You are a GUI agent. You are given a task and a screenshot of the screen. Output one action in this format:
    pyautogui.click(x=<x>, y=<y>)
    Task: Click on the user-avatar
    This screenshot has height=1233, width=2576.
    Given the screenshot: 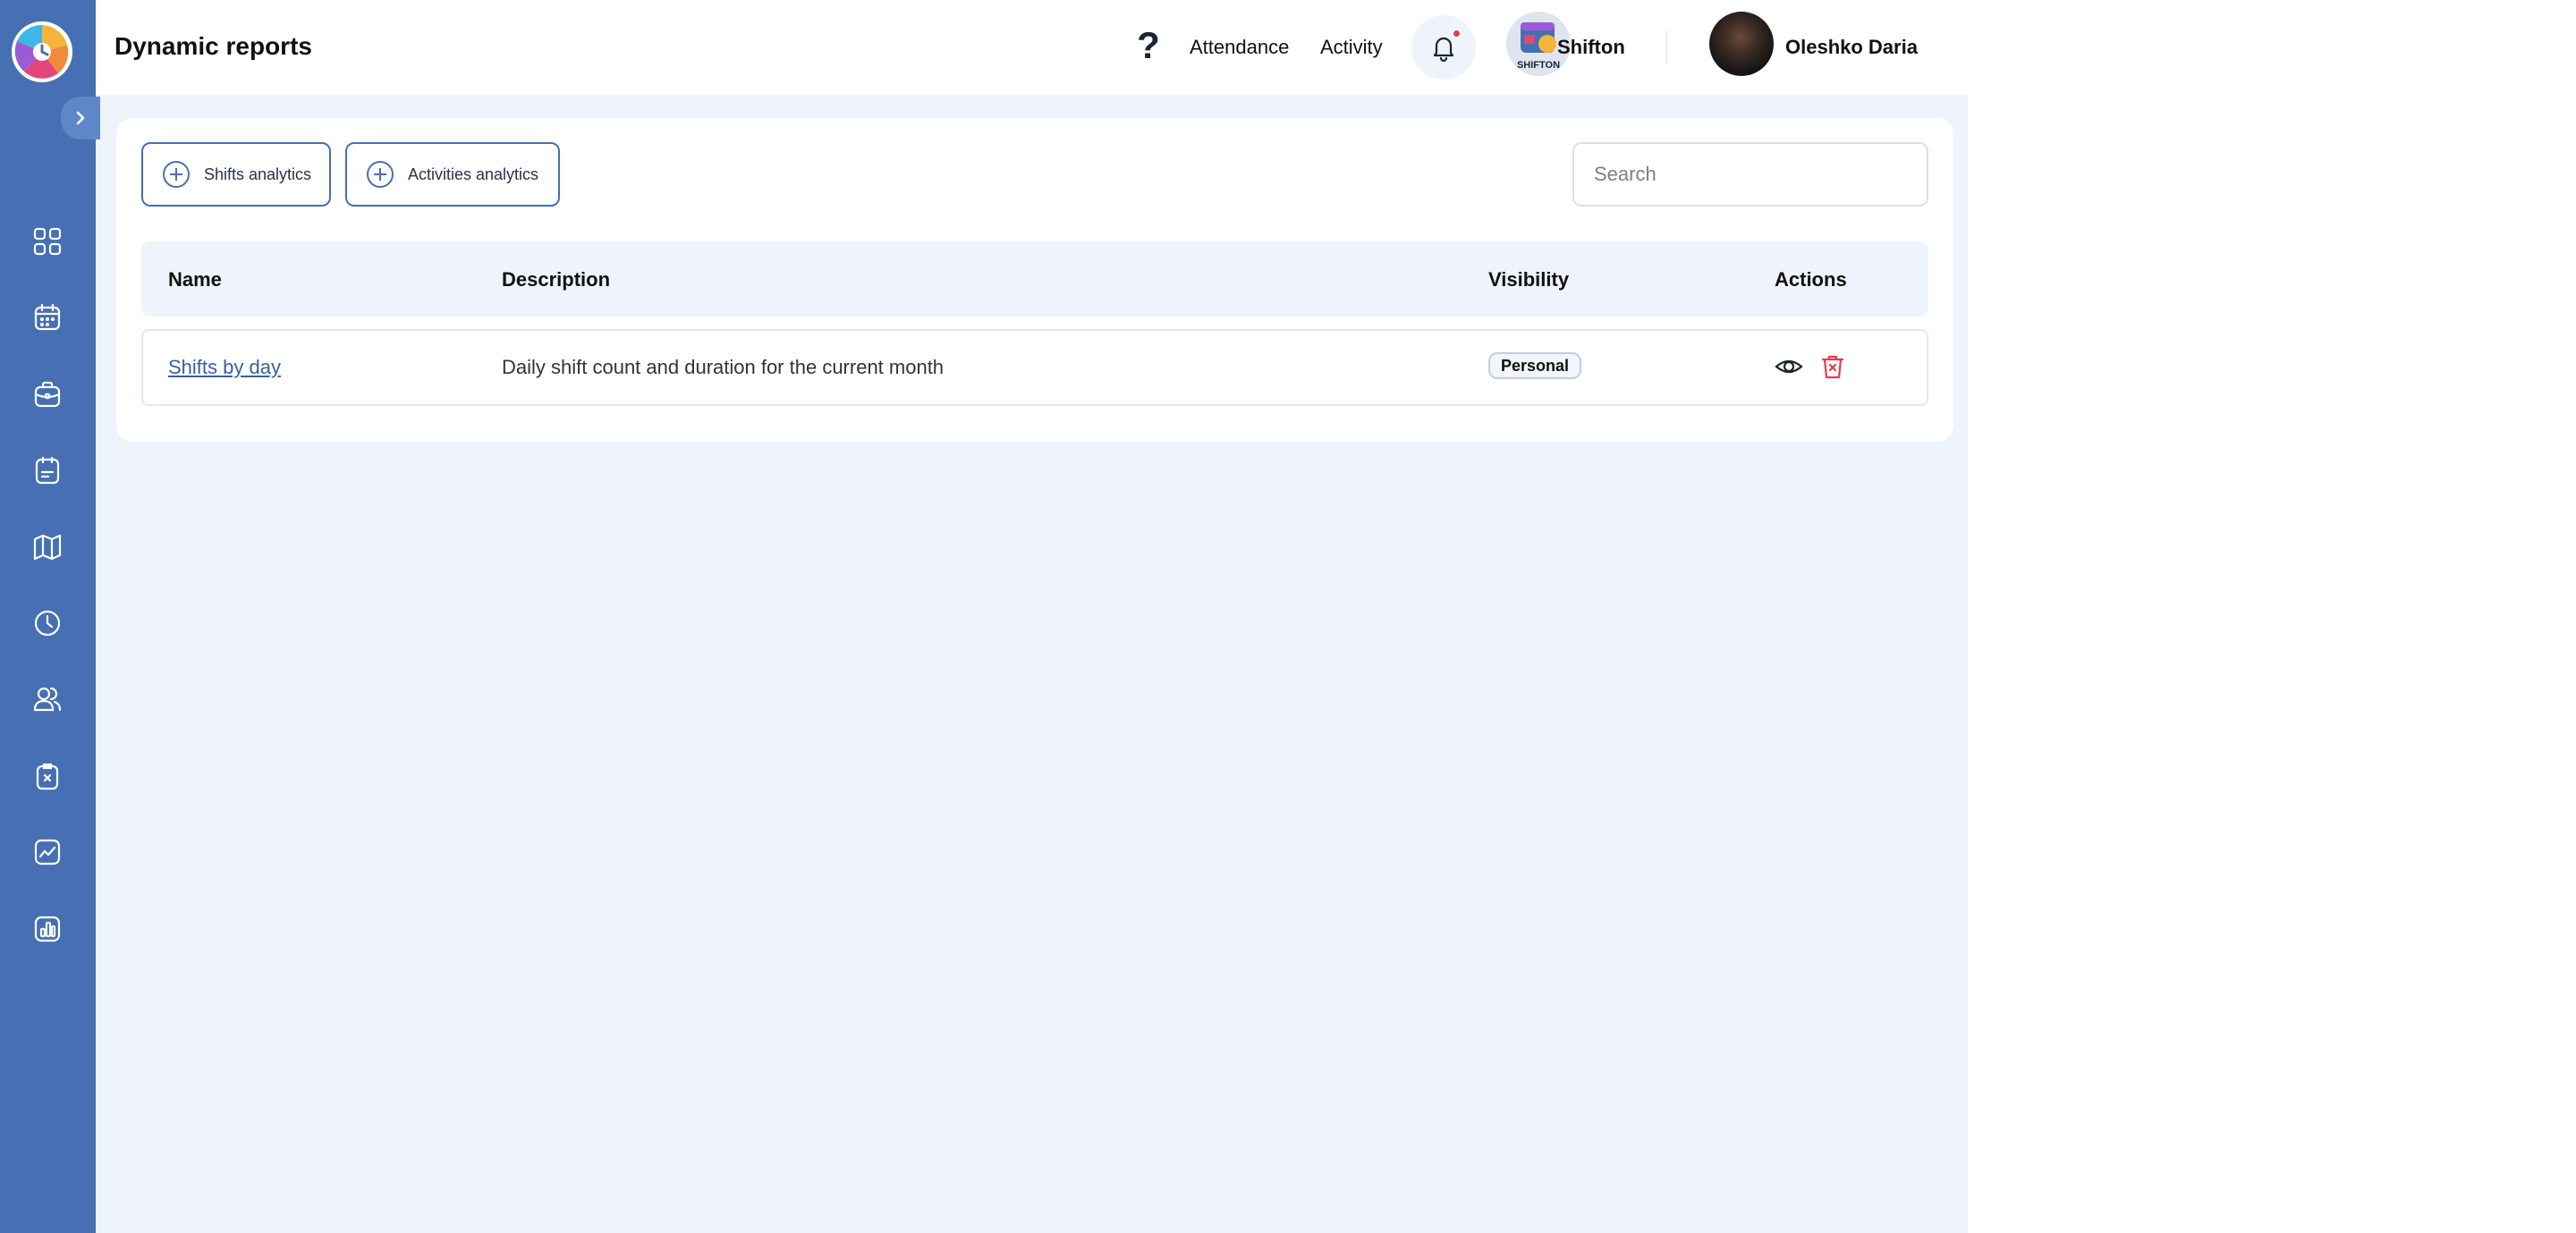 What is the action you would take?
    pyautogui.click(x=1741, y=44)
    